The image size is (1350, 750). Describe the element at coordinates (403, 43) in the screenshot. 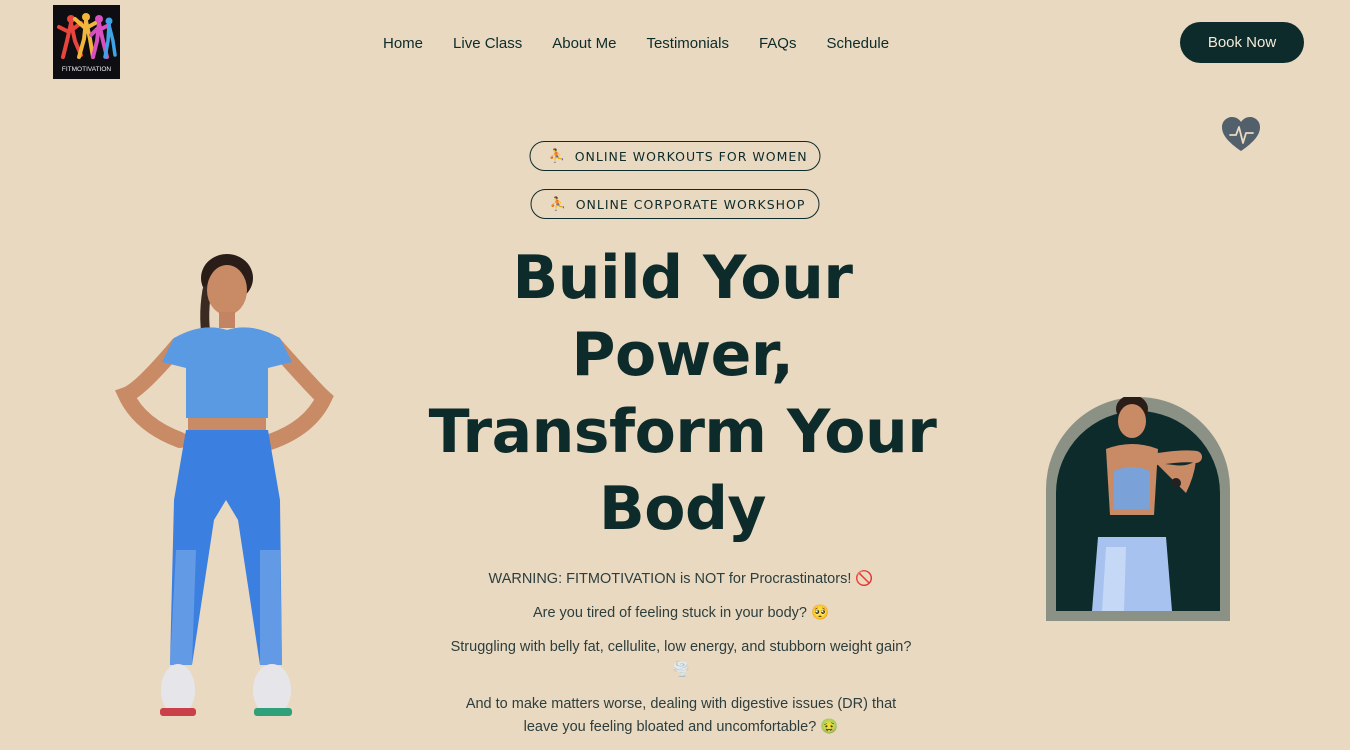

I see `nav-home: Home` at that location.